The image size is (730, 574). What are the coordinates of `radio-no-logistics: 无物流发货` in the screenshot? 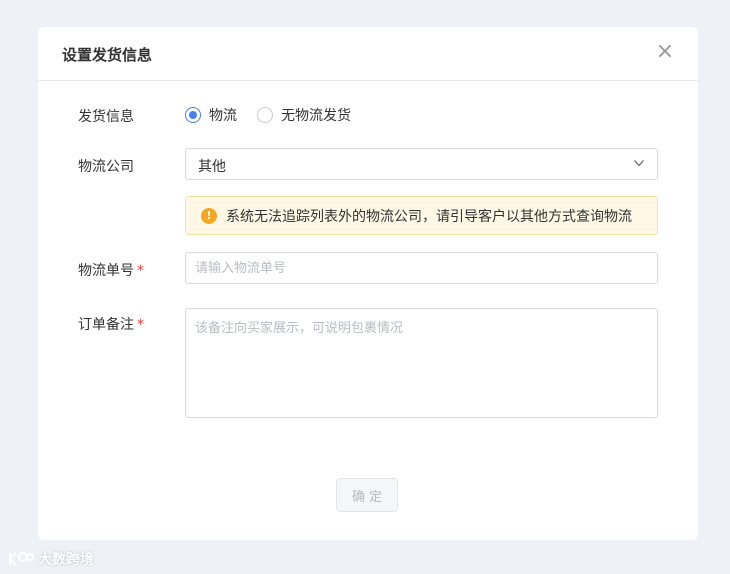 It's located at (304, 115).